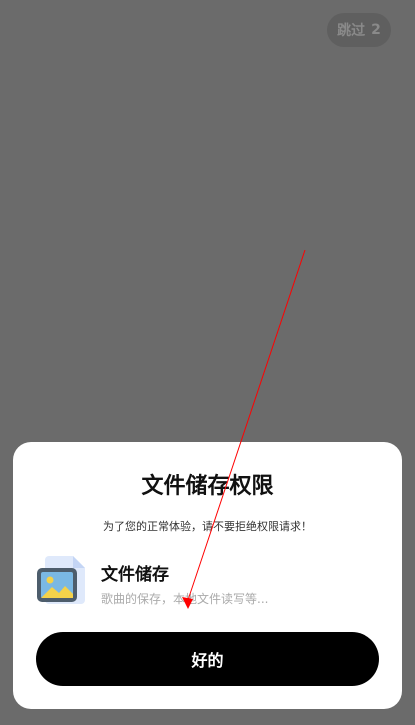  What do you see at coordinates (207, 659) in the screenshot?
I see `ok-button: 好的` at bounding box center [207, 659].